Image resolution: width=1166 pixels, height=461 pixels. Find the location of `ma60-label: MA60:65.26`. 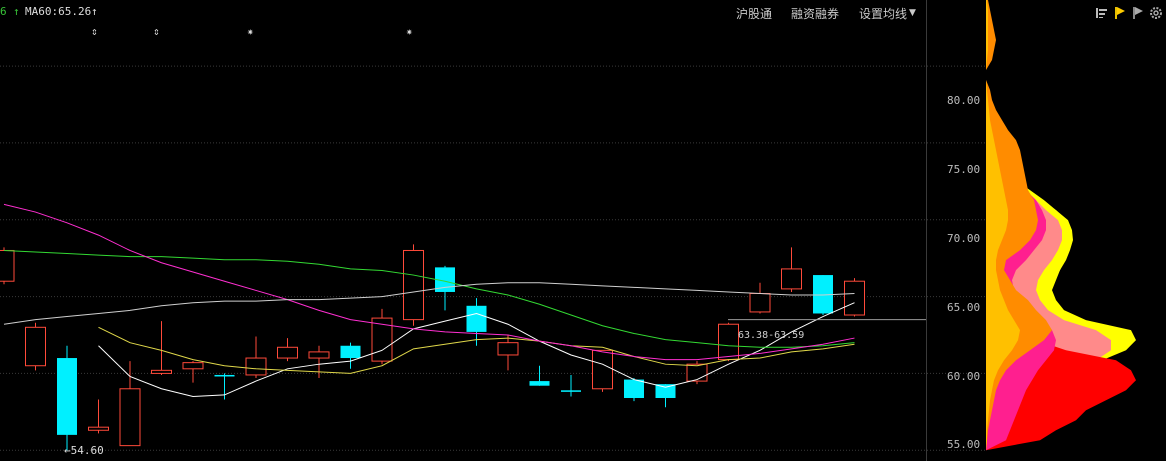

ma60-label: MA60:65.26 is located at coordinates (58, 11).